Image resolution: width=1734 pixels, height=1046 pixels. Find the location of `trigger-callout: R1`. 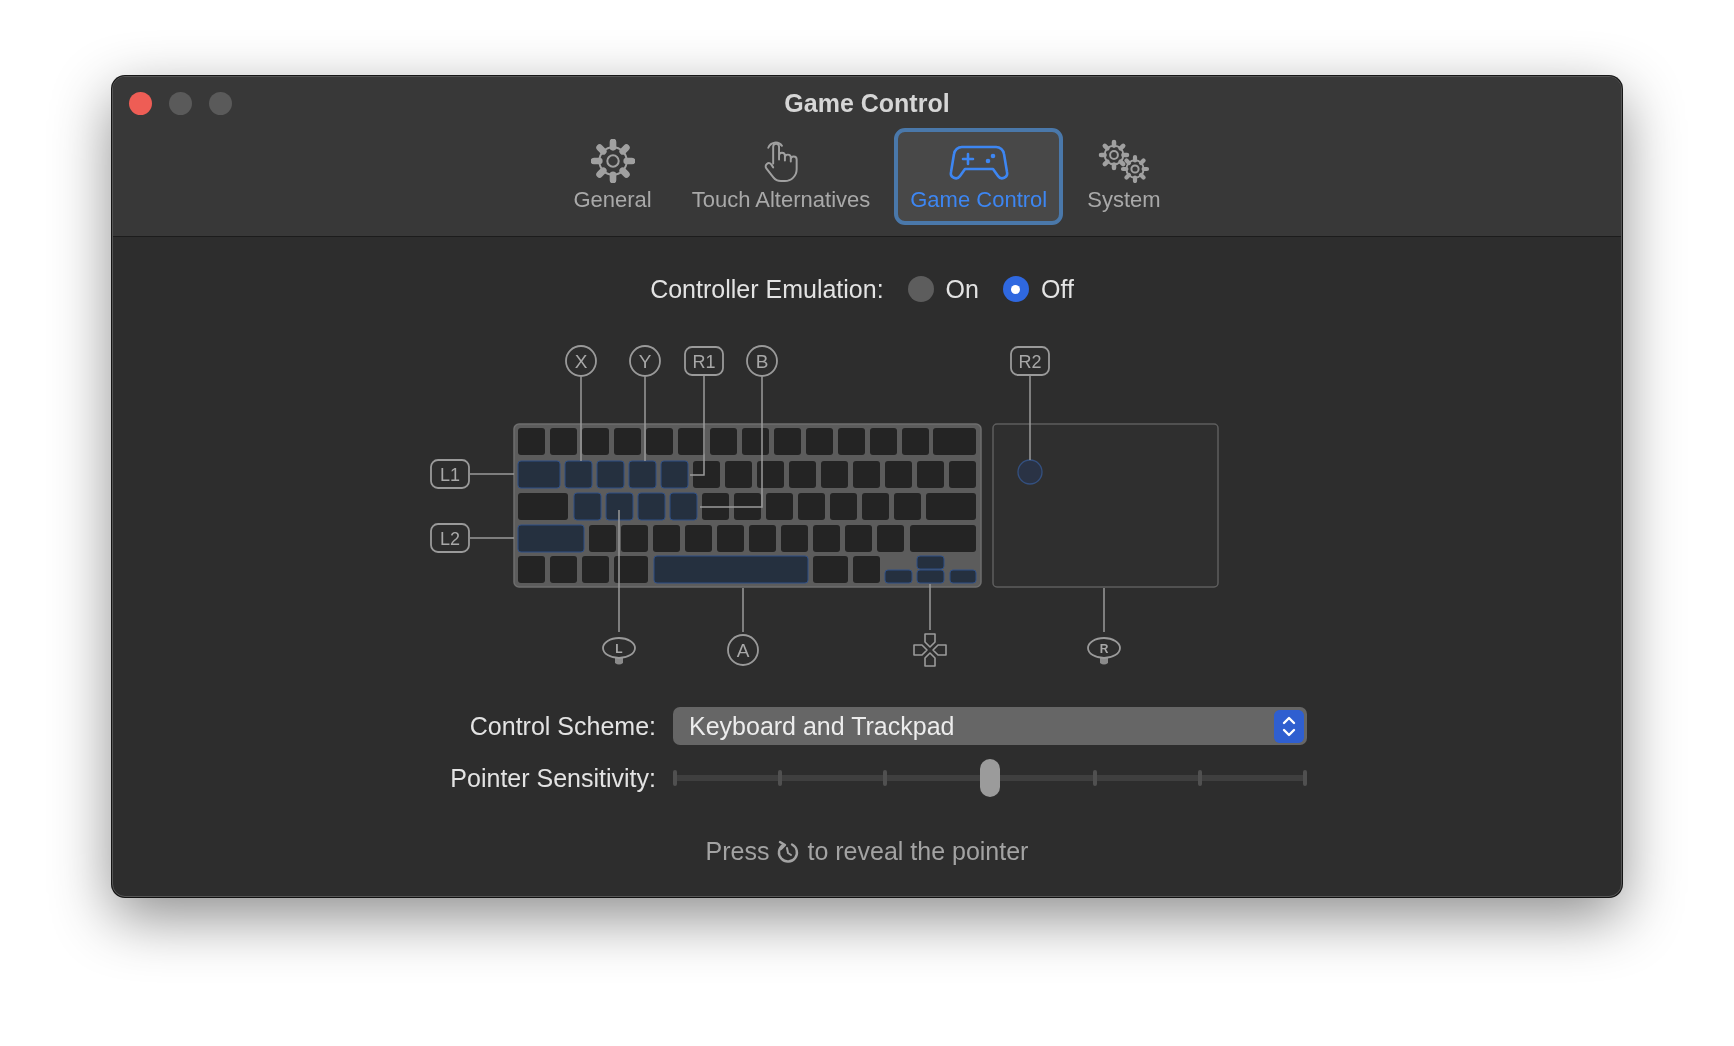

trigger-callout: R1 is located at coordinates (704, 361).